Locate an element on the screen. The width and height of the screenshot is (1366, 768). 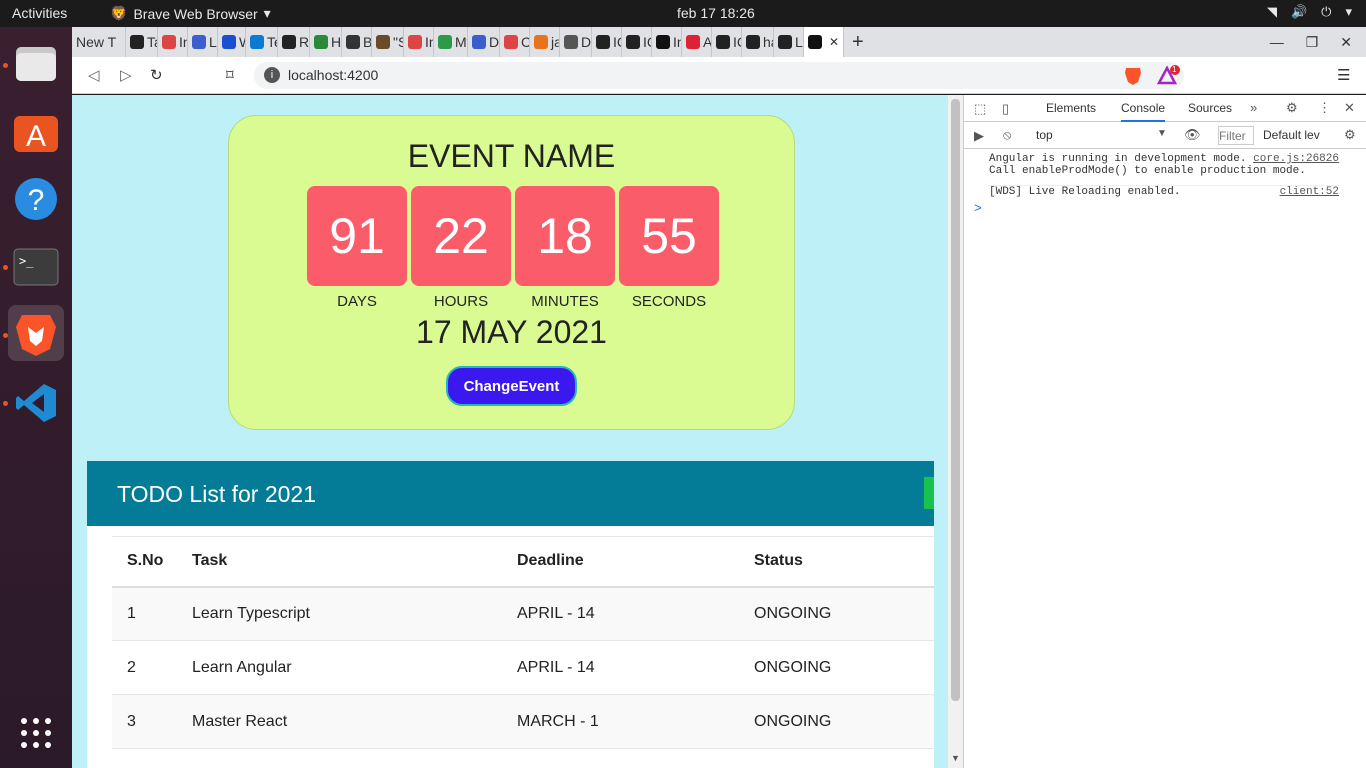
activities-button: Activities is located at coordinates (39, 13).